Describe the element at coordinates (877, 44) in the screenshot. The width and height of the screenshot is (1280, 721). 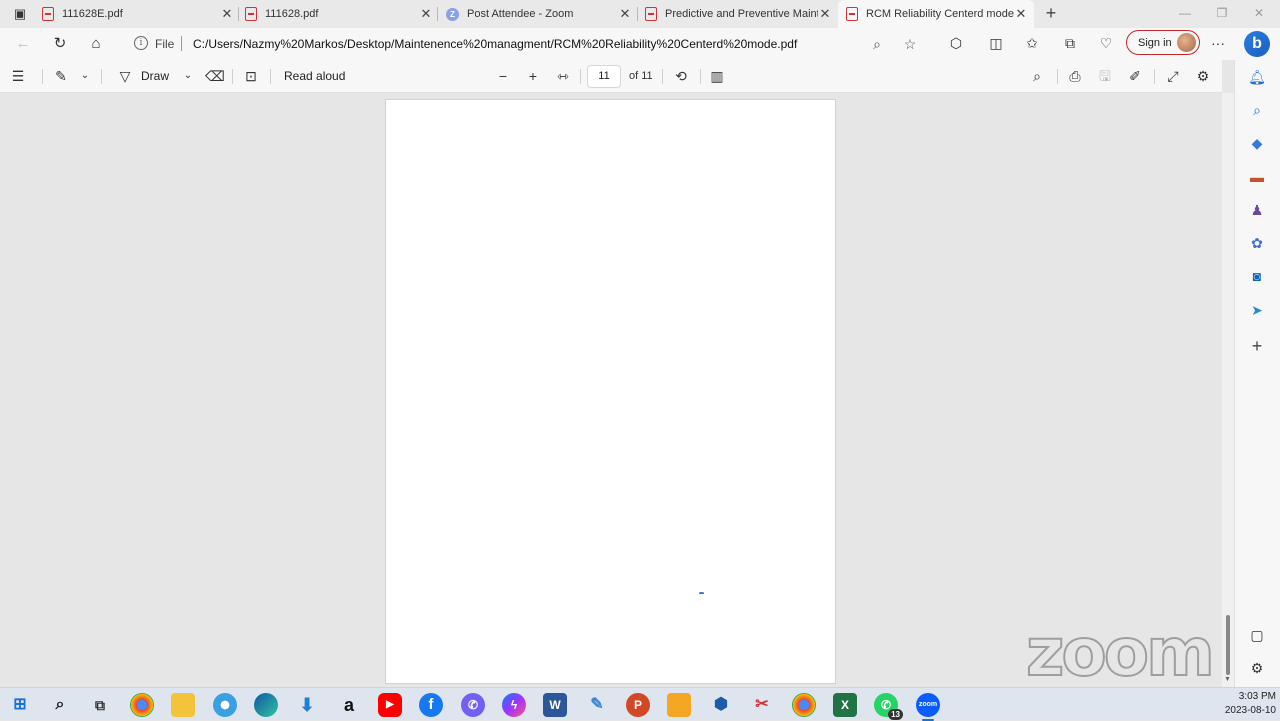
I see `zoom-level-icon: ⌕` at that location.